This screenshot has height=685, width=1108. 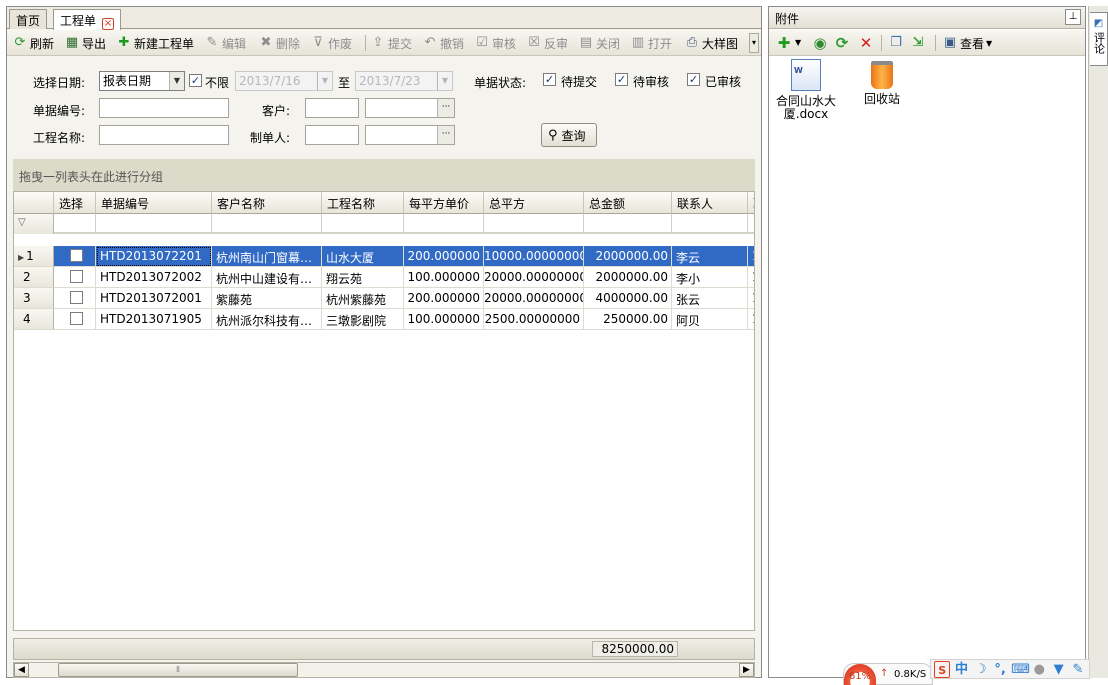 I want to click on column-header-contact: 联系人, so click(x=710, y=203).